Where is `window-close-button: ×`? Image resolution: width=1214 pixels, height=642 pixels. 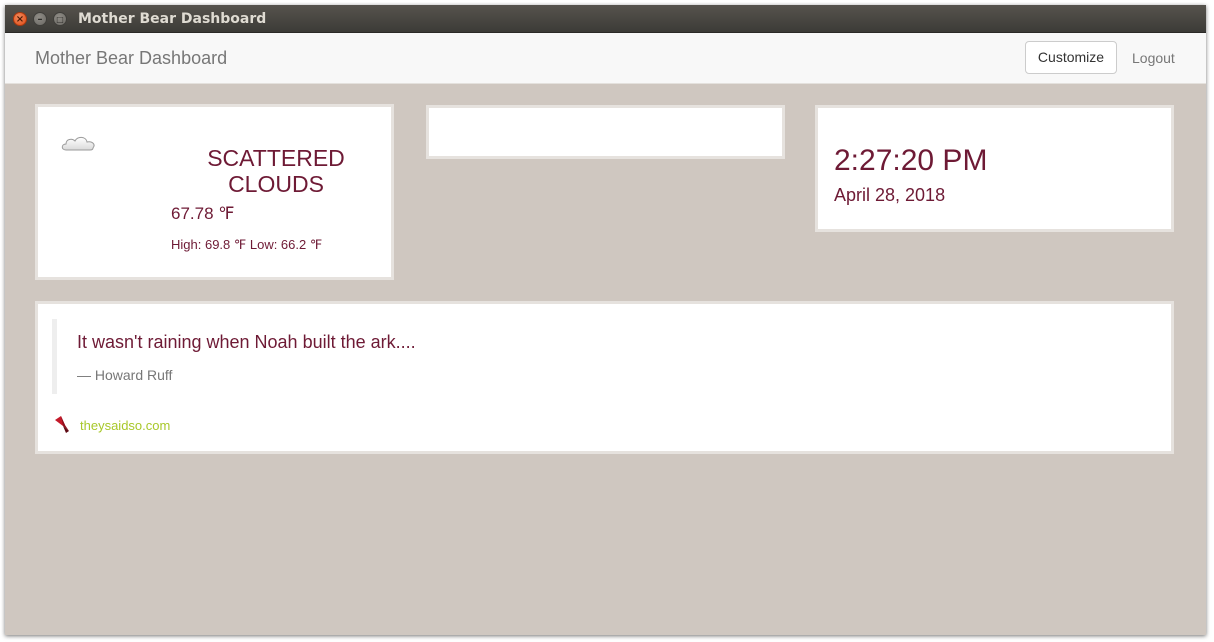 window-close-button: × is located at coordinates (20, 19).